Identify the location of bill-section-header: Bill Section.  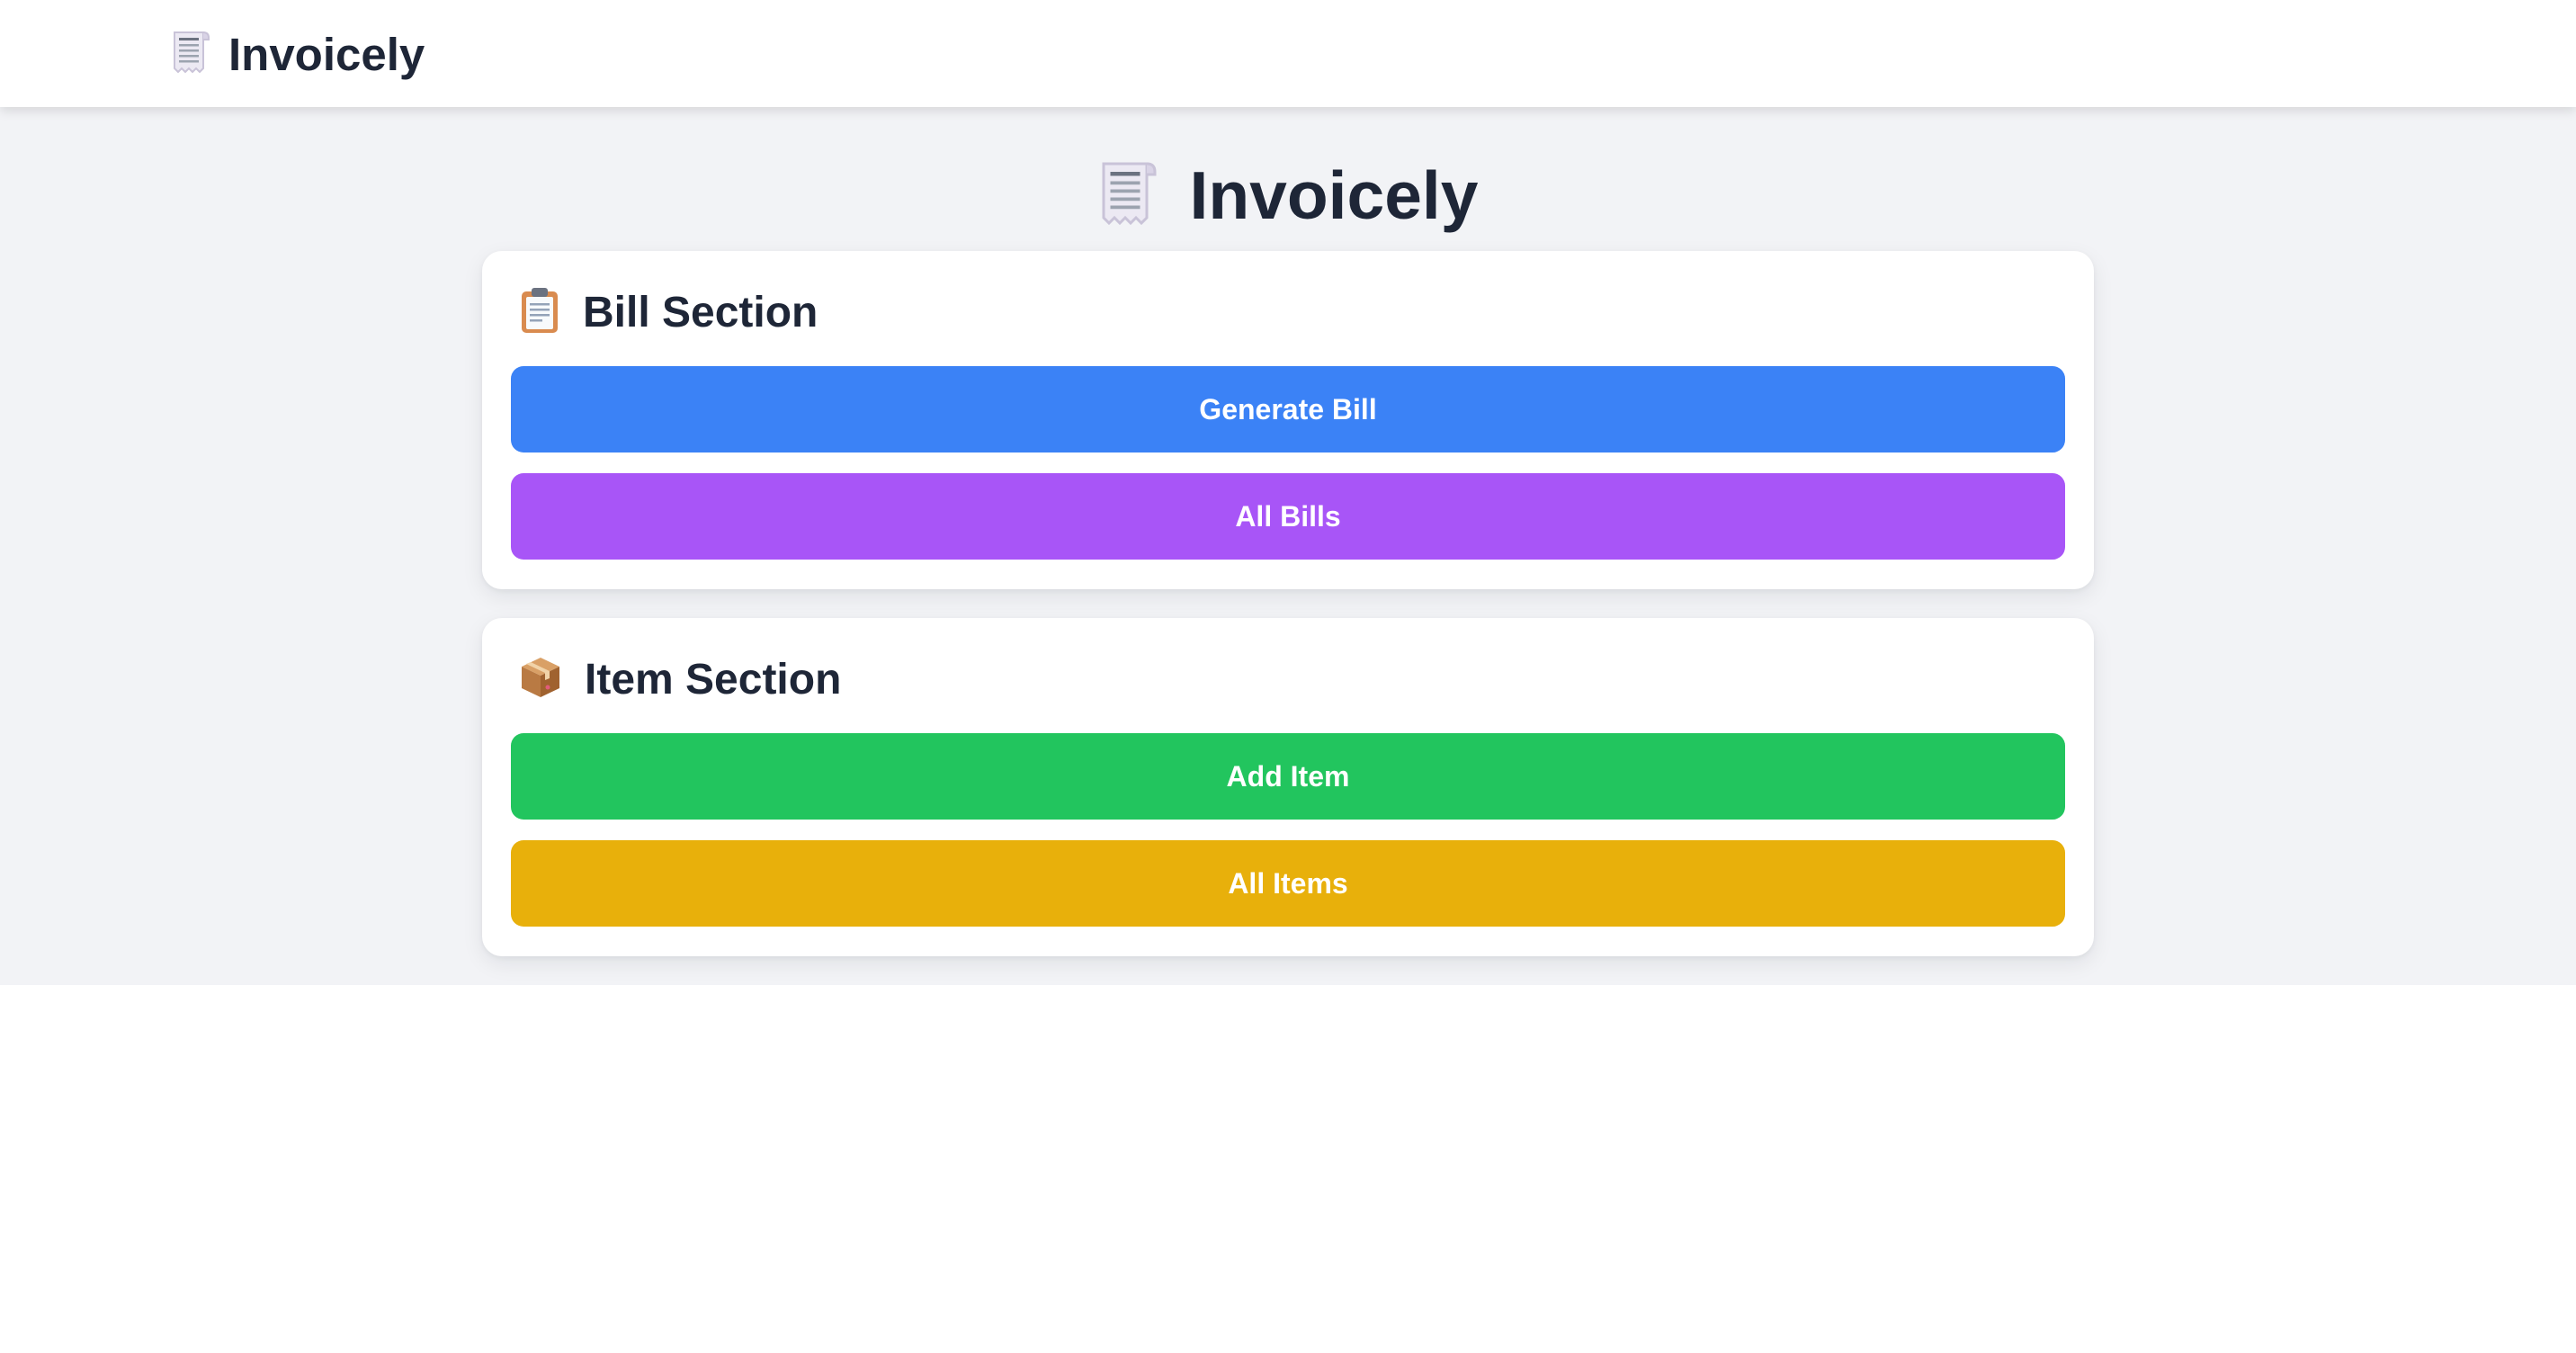
(668, 312).